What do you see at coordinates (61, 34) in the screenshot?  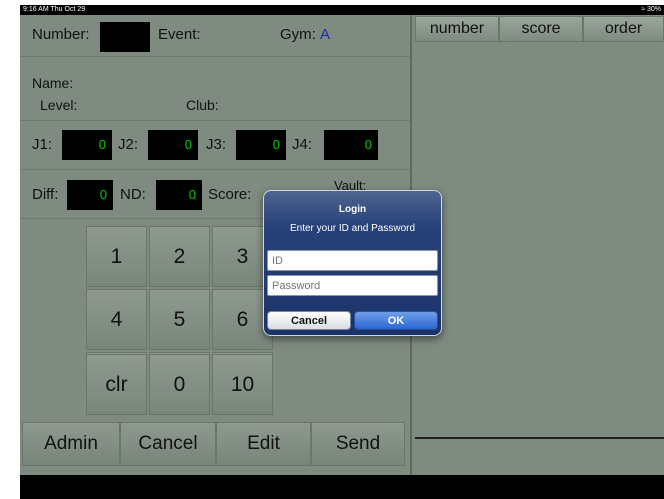 I see `number-label: Number:` at bounding box center [61, 34].